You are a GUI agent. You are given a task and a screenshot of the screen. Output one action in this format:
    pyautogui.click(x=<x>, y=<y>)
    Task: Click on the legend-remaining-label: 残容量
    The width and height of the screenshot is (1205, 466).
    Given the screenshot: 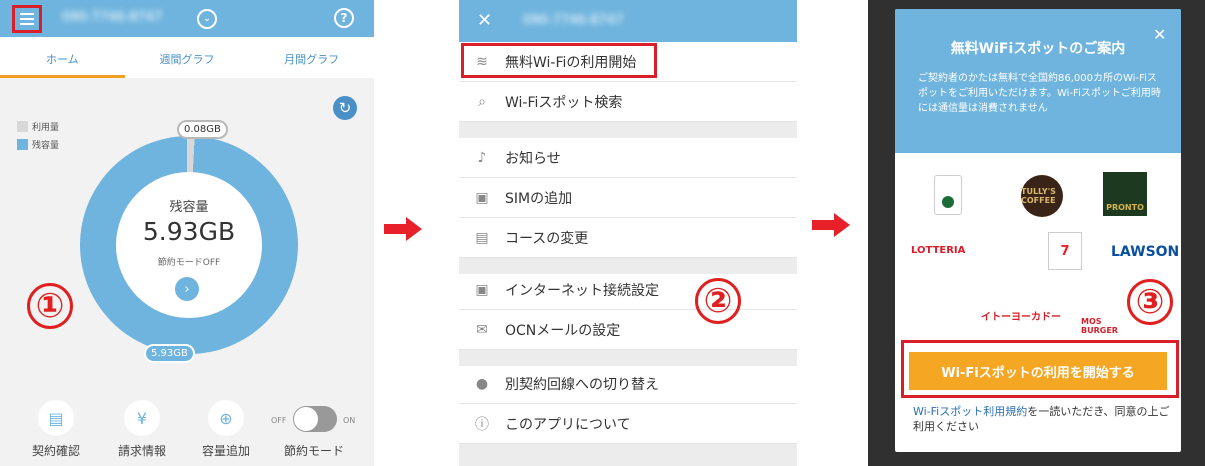 What is the action you would take?
    pyautogui.click(x=46, y=146)
    